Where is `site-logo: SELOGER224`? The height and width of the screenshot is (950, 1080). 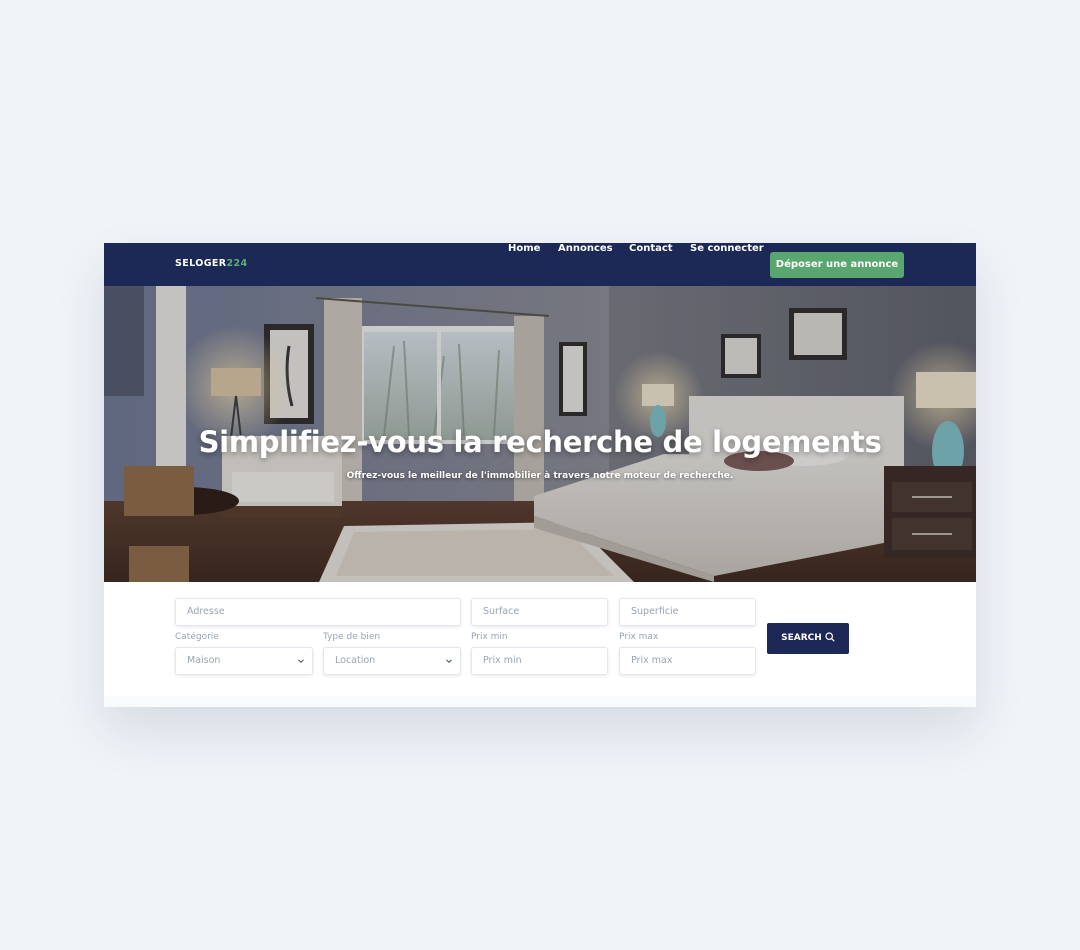
site-logo: SELOGER224 is located at coordinates (211, 263).